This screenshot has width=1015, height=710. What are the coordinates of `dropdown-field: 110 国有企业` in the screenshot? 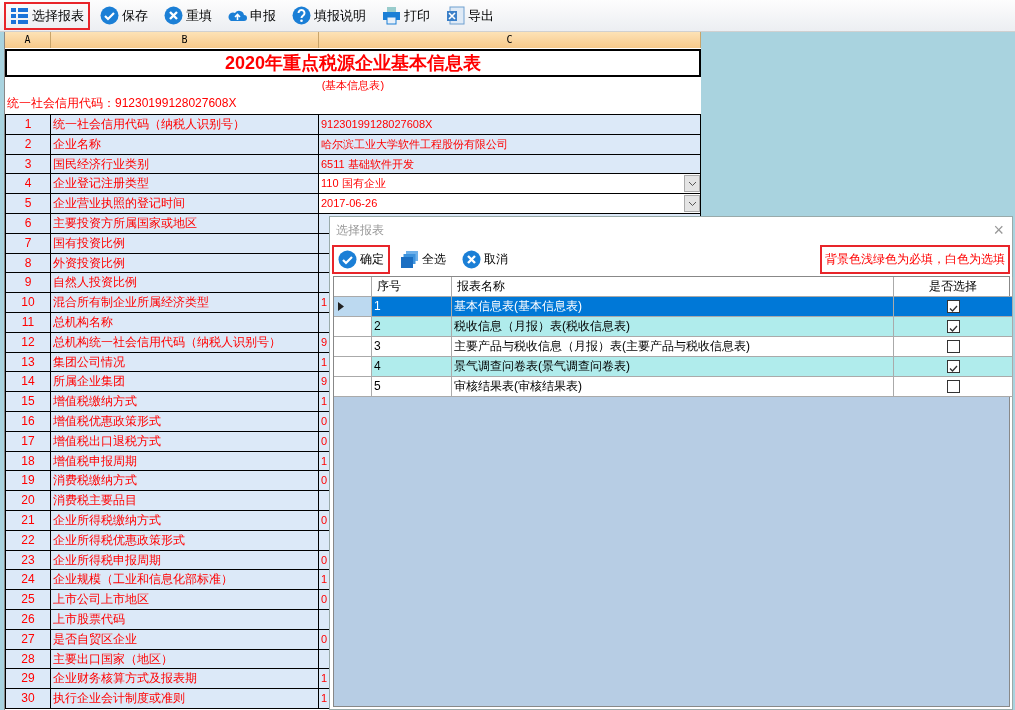 It's located at (510, 184).